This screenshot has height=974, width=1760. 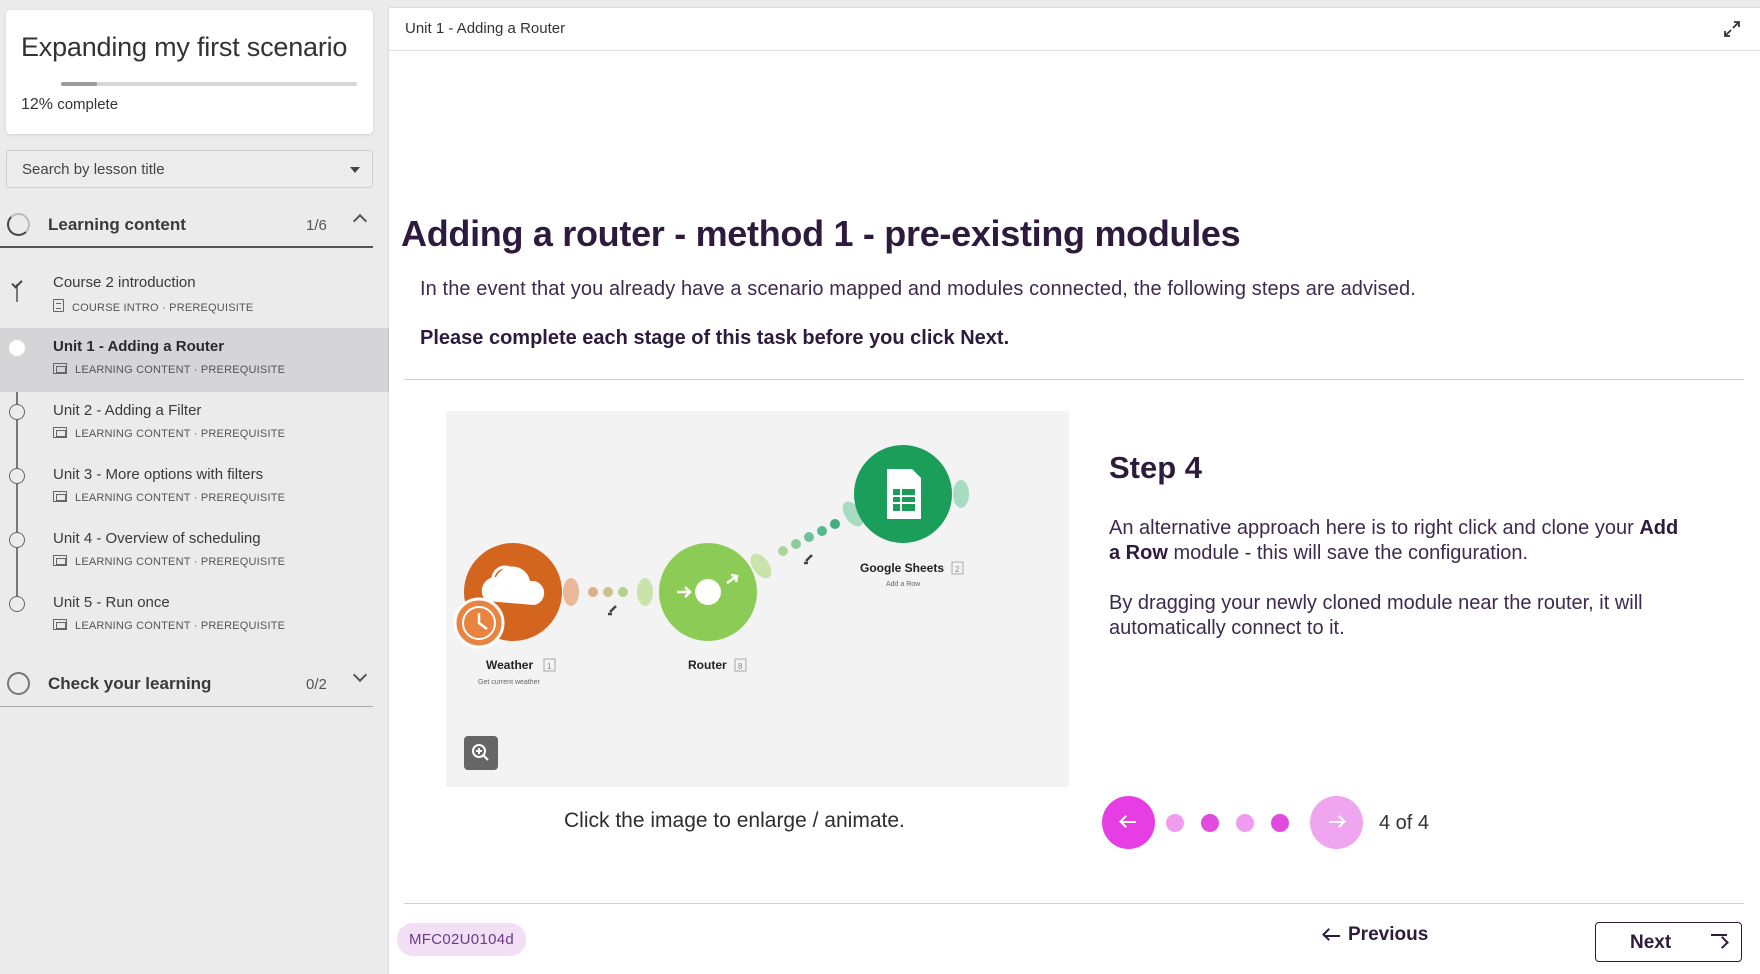 What do you see at coordinates (903, 584) in the screenshot?
I see `sheets-module-sub: Add a Row` at bounding box center [903, 584].